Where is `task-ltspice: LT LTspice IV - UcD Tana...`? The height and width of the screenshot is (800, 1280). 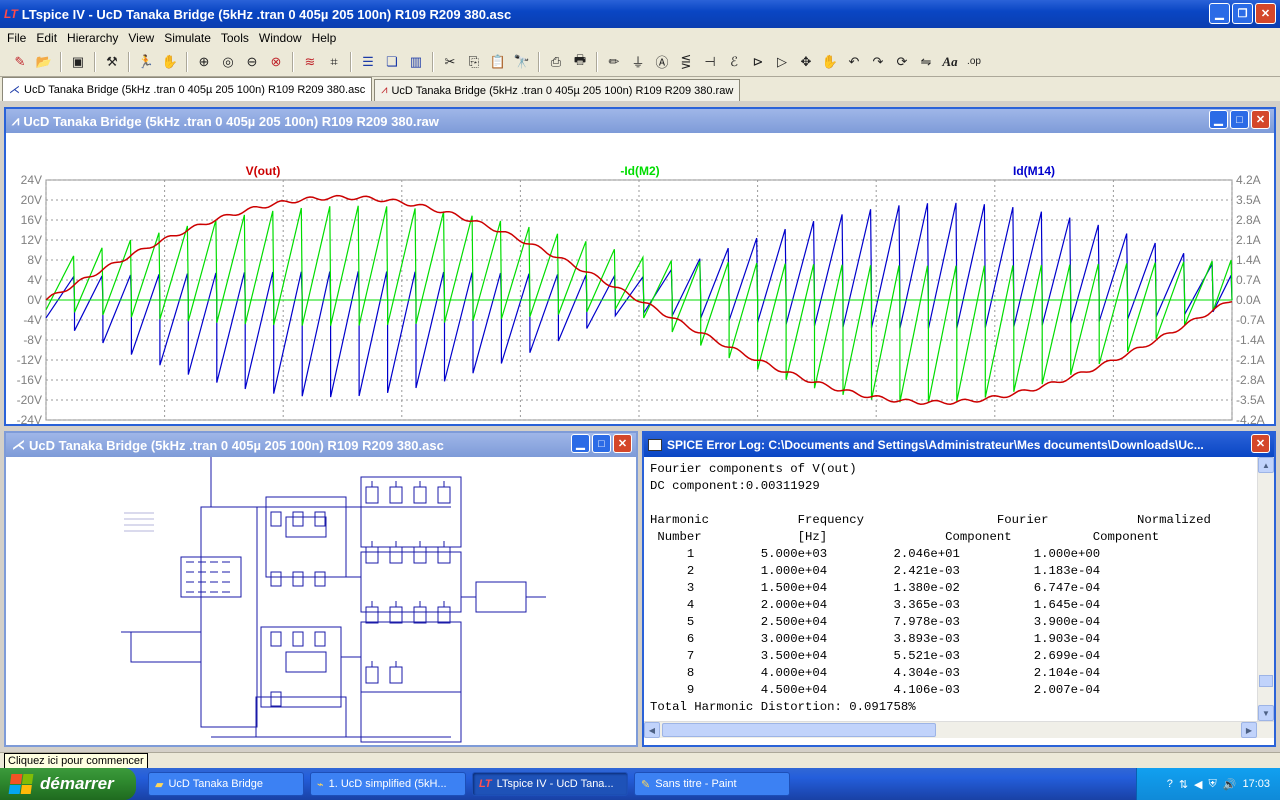
task-ltspice: LT LTspice IV - UcD Tana... is located at coordinates (550, 784).